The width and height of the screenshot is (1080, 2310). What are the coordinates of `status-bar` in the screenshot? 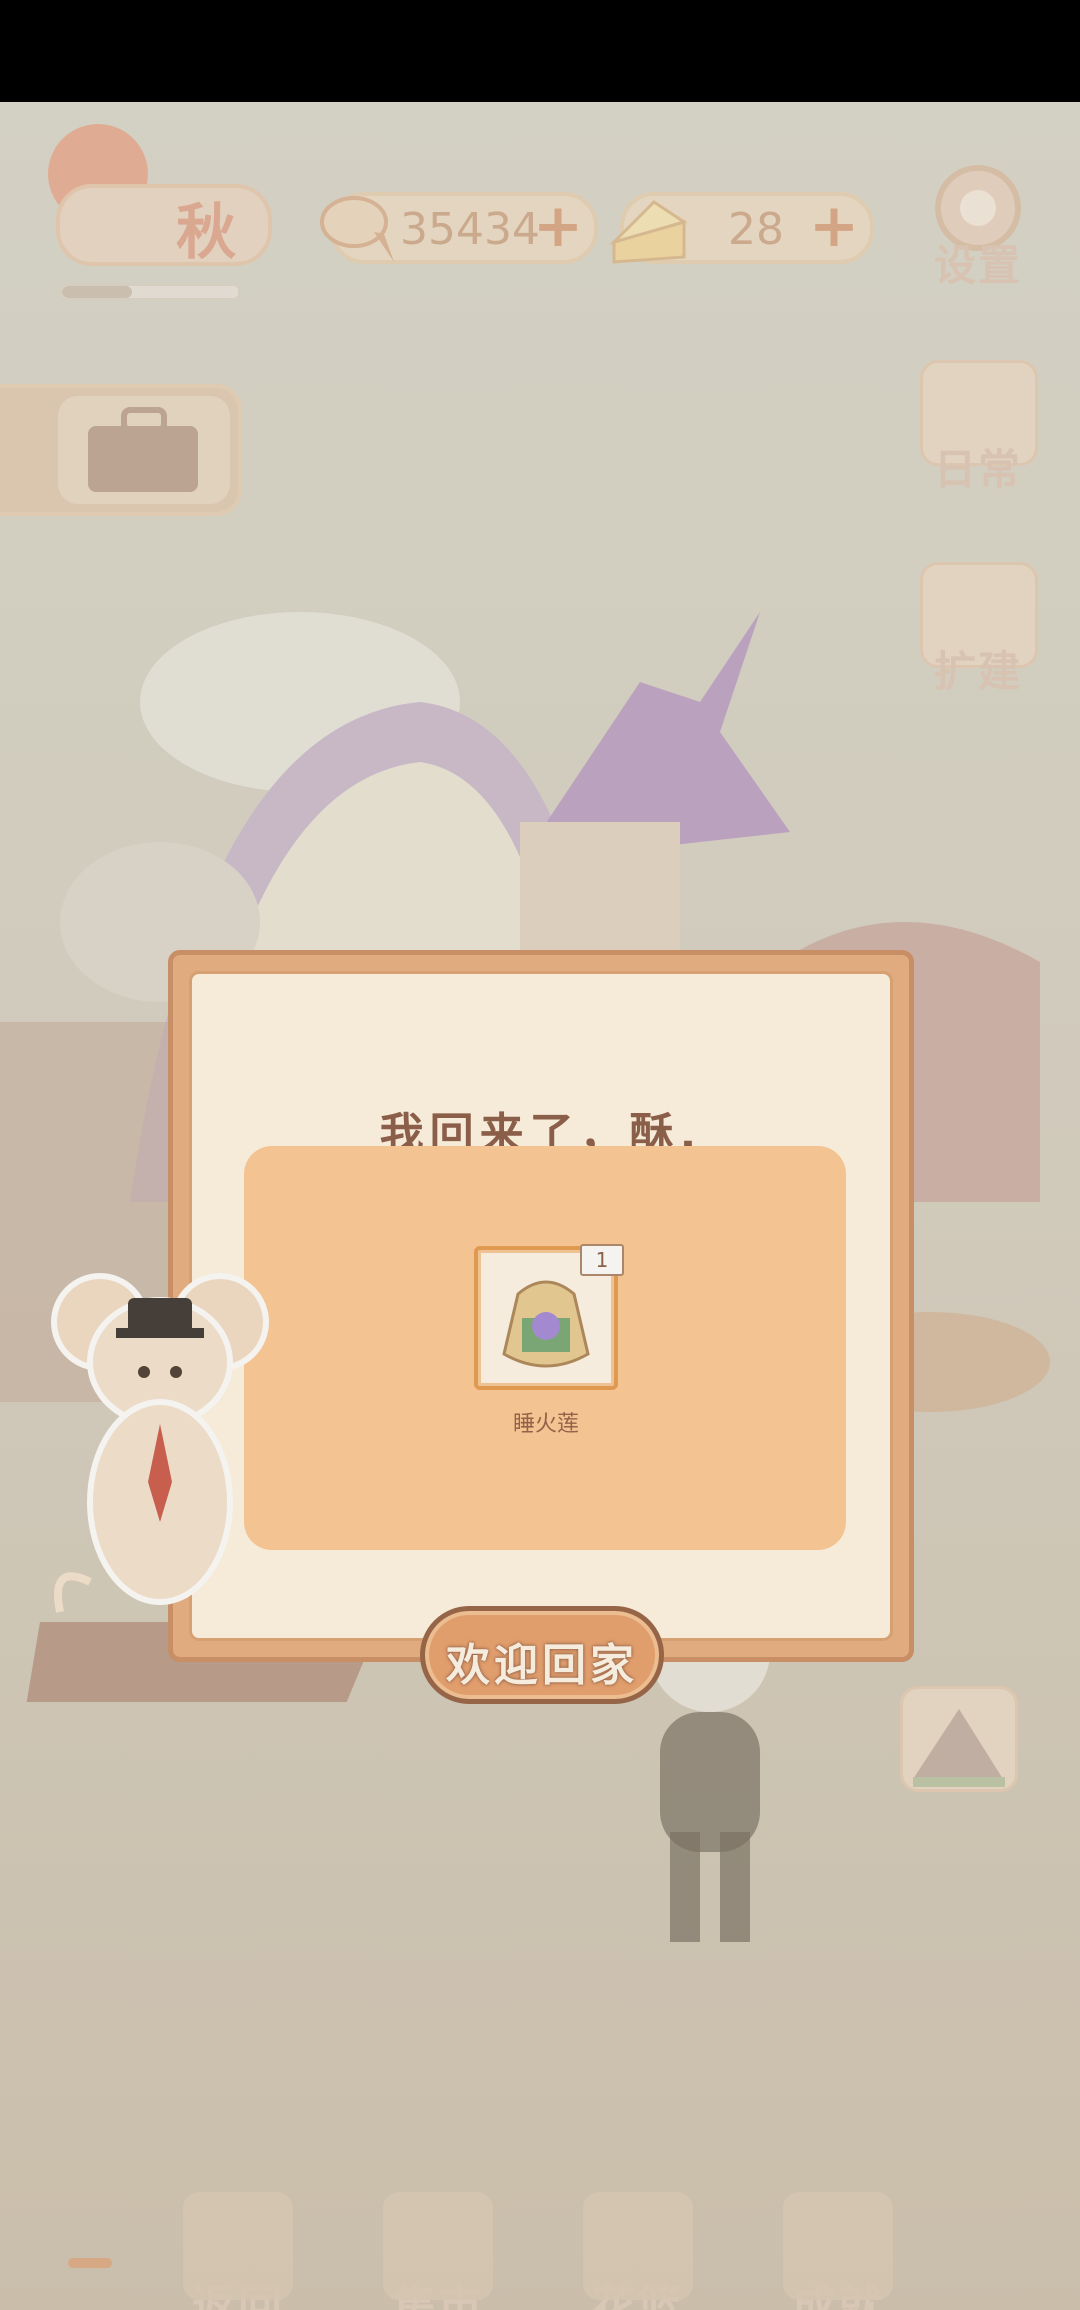 It's located at (540, 51).